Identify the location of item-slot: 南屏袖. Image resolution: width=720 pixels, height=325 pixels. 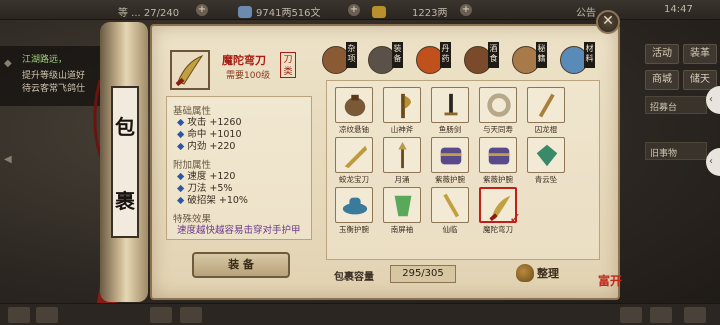
(403, 211).